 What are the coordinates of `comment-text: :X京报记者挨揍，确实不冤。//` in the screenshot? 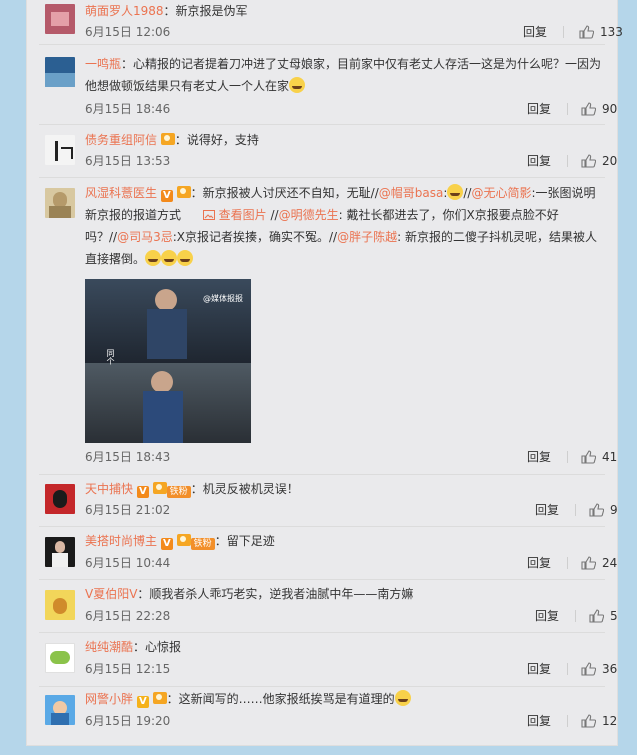 It's located at (255, 237).